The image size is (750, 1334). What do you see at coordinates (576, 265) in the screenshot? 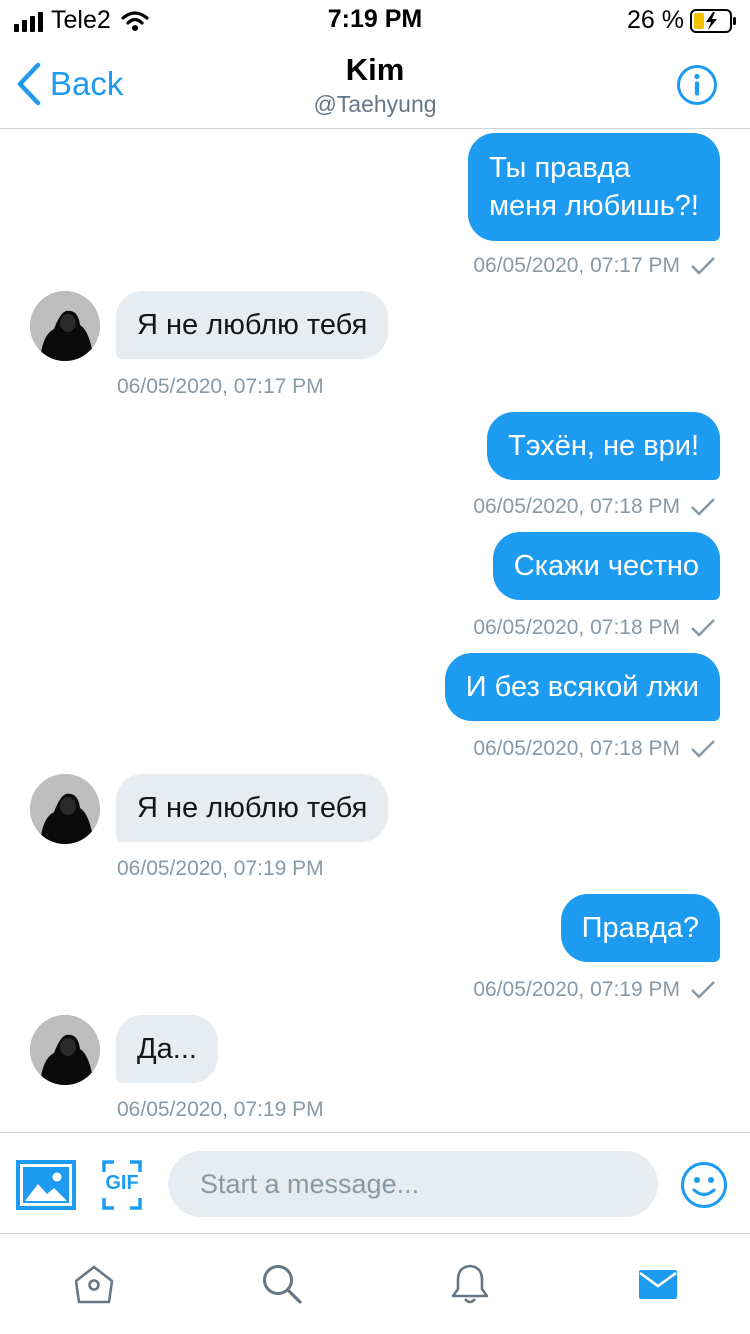
I see `timestamp-text: 06/05/2020, 07:17 PM` at bounding box center [576, 265].